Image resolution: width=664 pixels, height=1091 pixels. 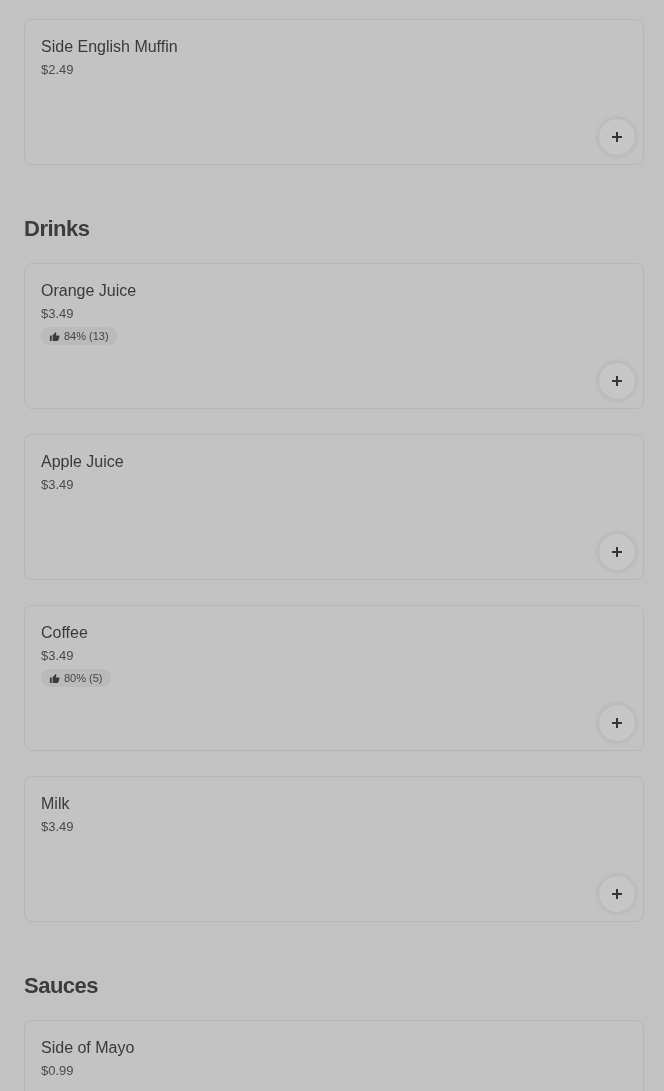 I want to click on rating-text: 84% (13), so click(x=86, y=336).